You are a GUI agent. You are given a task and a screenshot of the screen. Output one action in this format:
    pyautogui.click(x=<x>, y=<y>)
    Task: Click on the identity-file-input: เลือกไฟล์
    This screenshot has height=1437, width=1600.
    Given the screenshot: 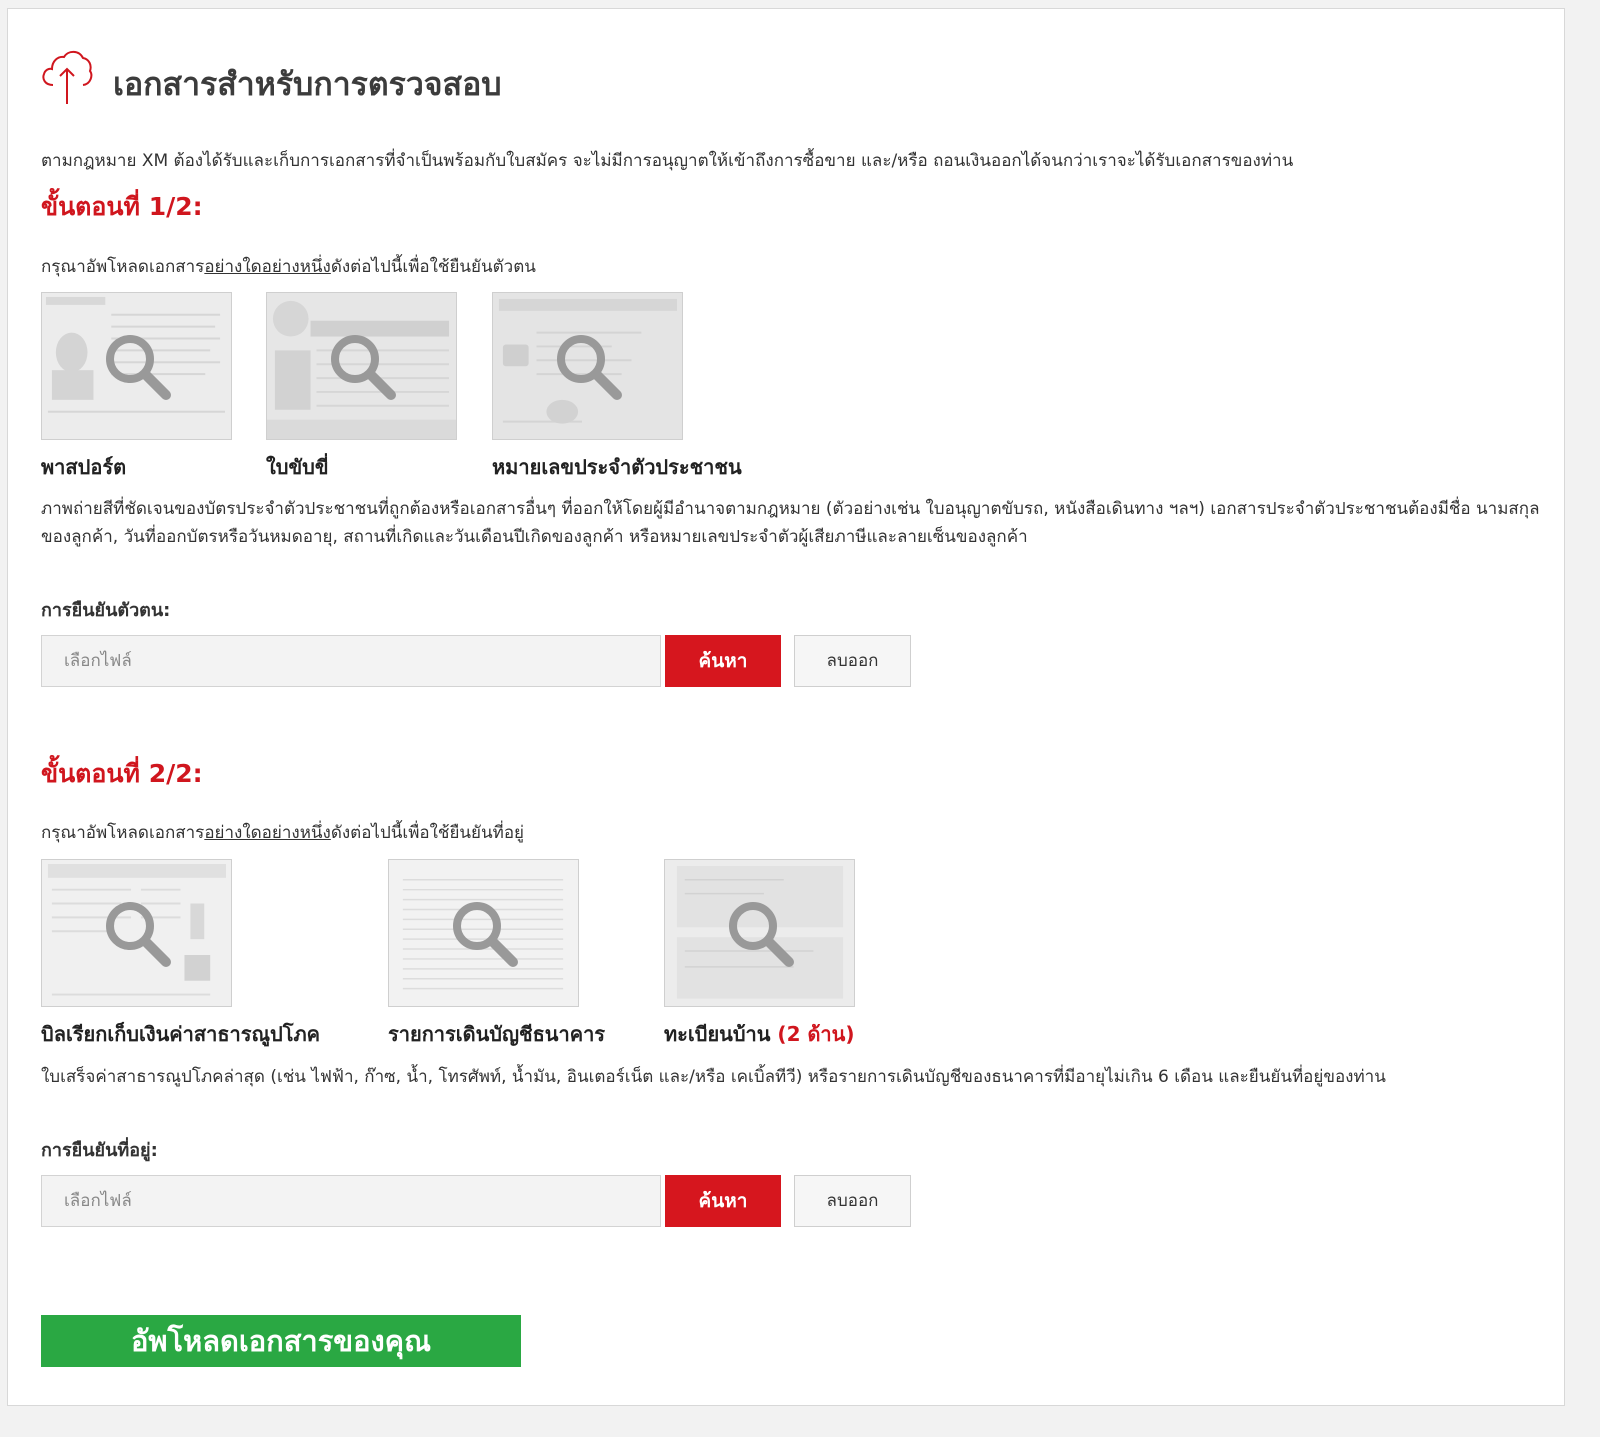 What is the action you would take?
    pyautogui.click(x=351, y=661)
    